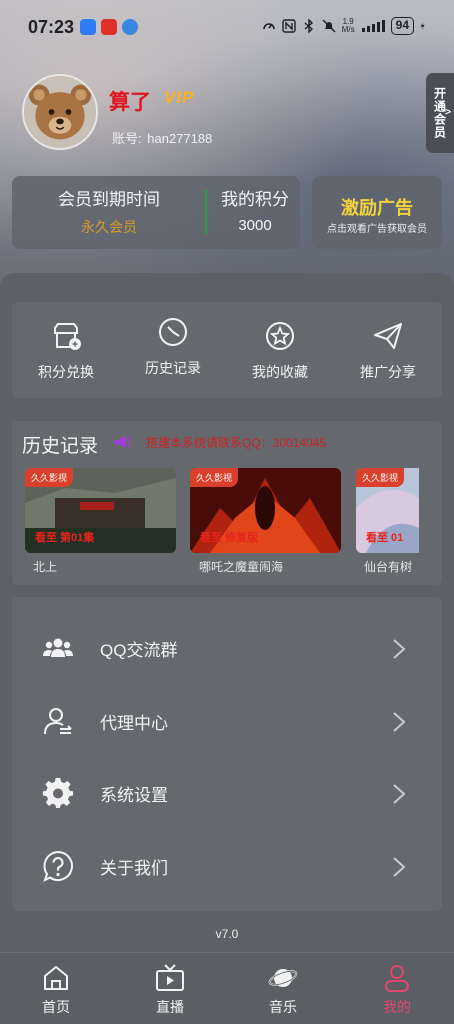  I want to click on vip-badge: VIP, so click(179, 97).